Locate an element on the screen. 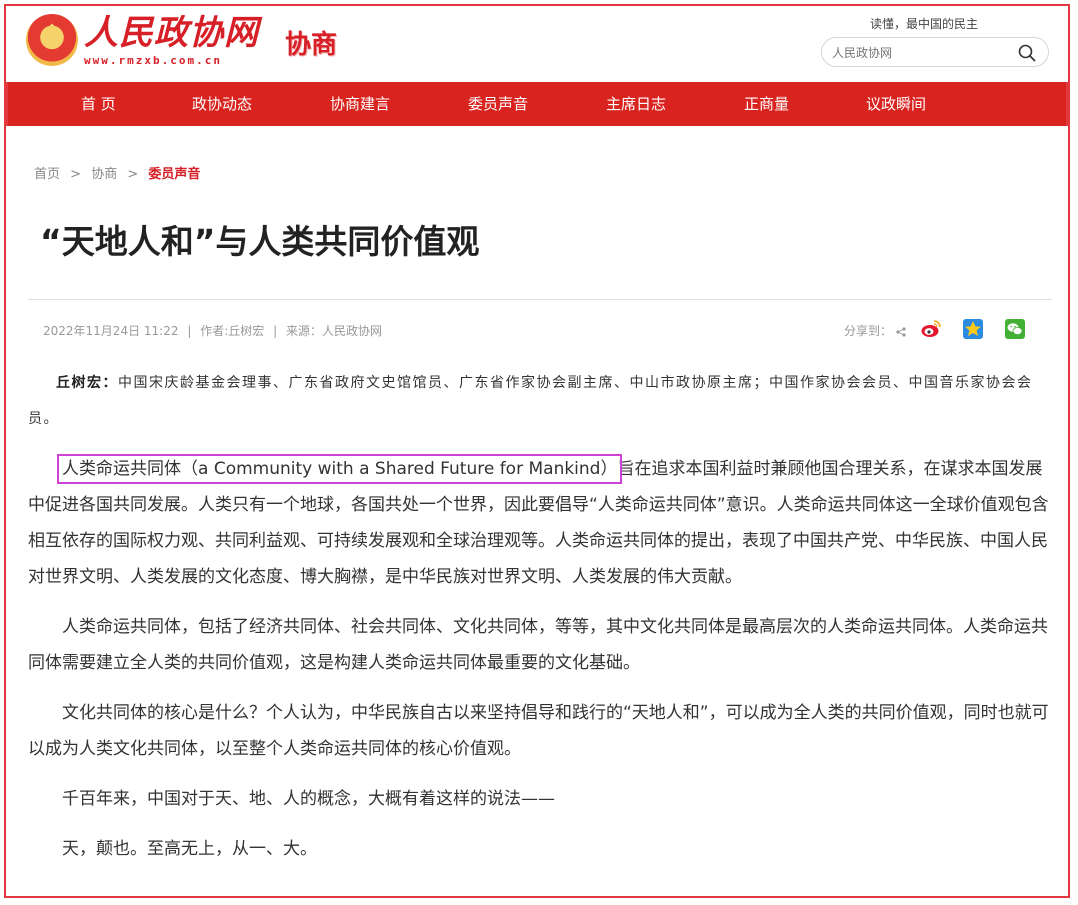 This screenshot has width=1078, height=905. article-date: 2022年11月24日 11:22 is located at coordinates (111, 331).